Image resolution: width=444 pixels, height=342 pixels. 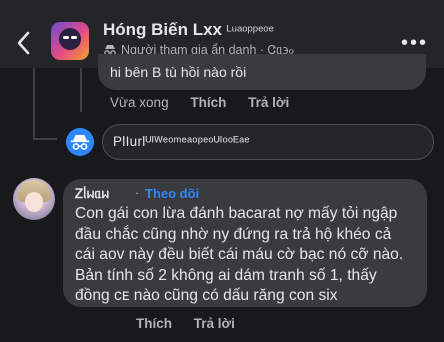 What do you see at coordinates (181, 141) in the screenshot?
I see `reply-input-text: PlIurlᵁᴵᵂᵉᵒᵐᵉᵃᵒᵖᵉᵒᵁᴵᵒᵒᴱᵃᵉ` at bounding box center [181, 141].